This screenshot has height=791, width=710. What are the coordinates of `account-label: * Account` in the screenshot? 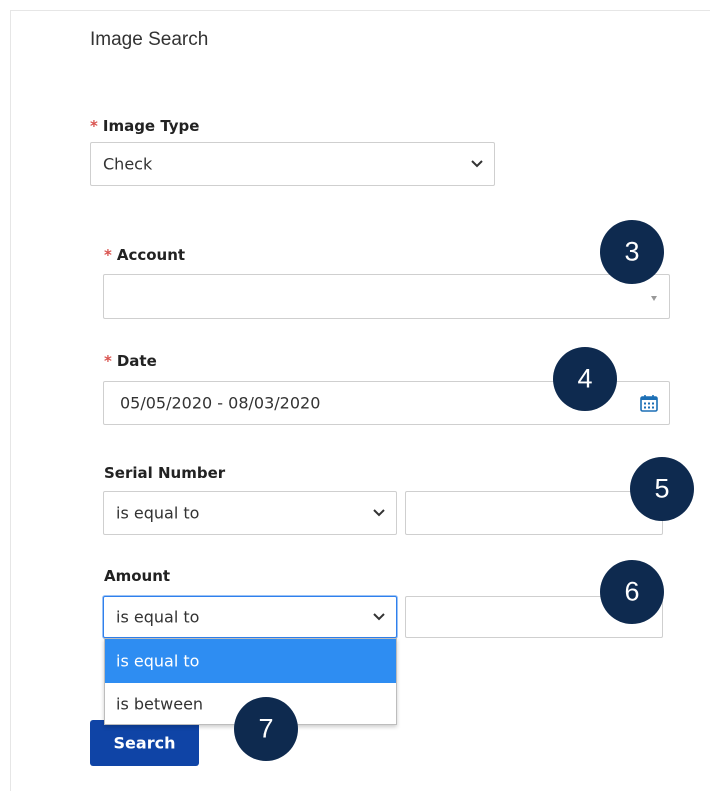 It's located at (144, 255).